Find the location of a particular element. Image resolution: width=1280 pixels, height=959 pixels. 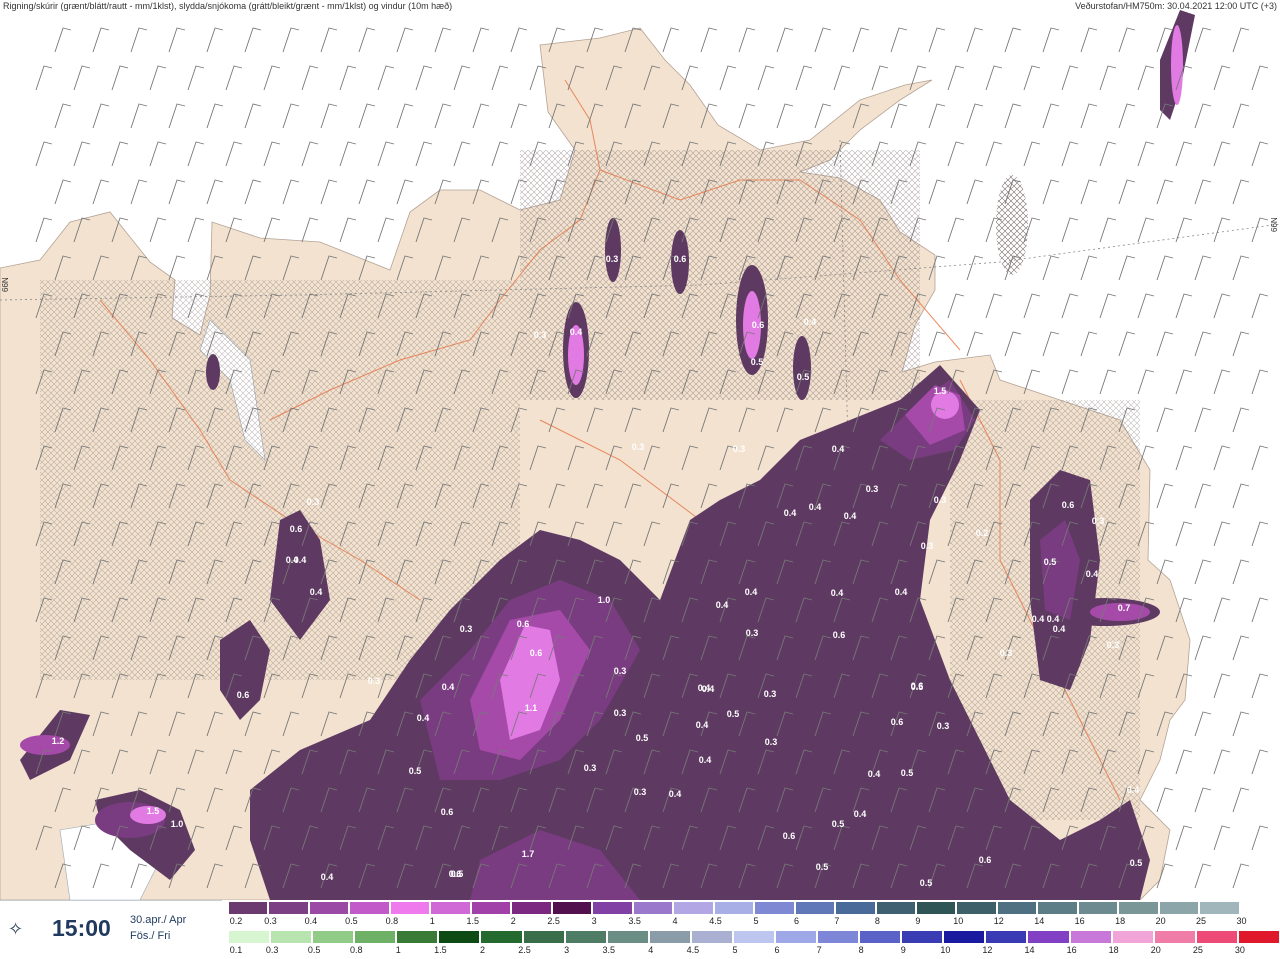

legend-label: 20 is located at coordinates (1155, 950).